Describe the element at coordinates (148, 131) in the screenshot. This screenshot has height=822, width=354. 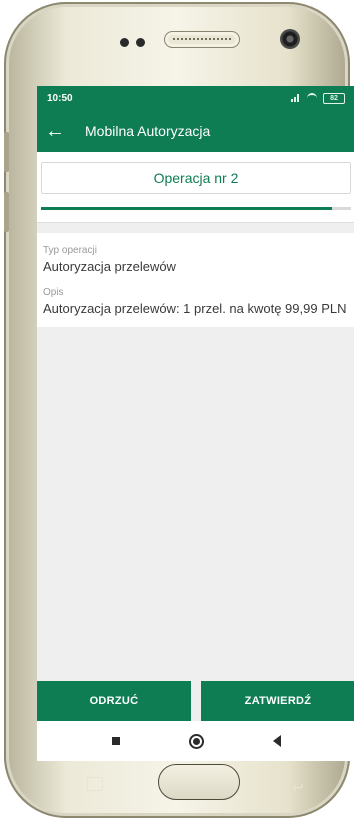
I see `page-title: Mobilna Autoryzacja` at that location.